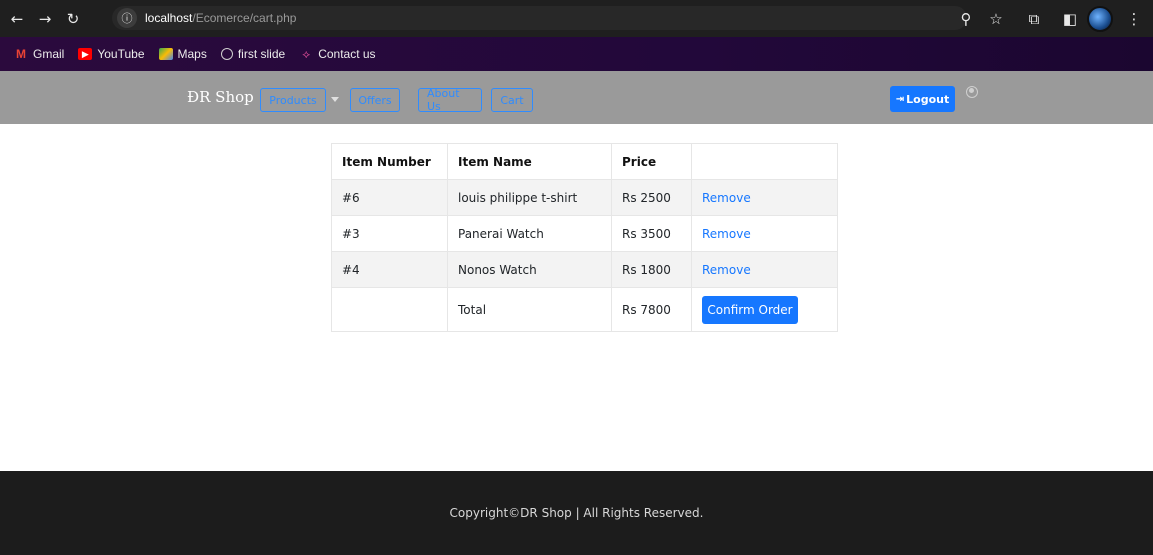 Image resolution: width=1153 pixels, height=555 pixels. I want to click on header-item-name: Item Name, so click(529, 161).